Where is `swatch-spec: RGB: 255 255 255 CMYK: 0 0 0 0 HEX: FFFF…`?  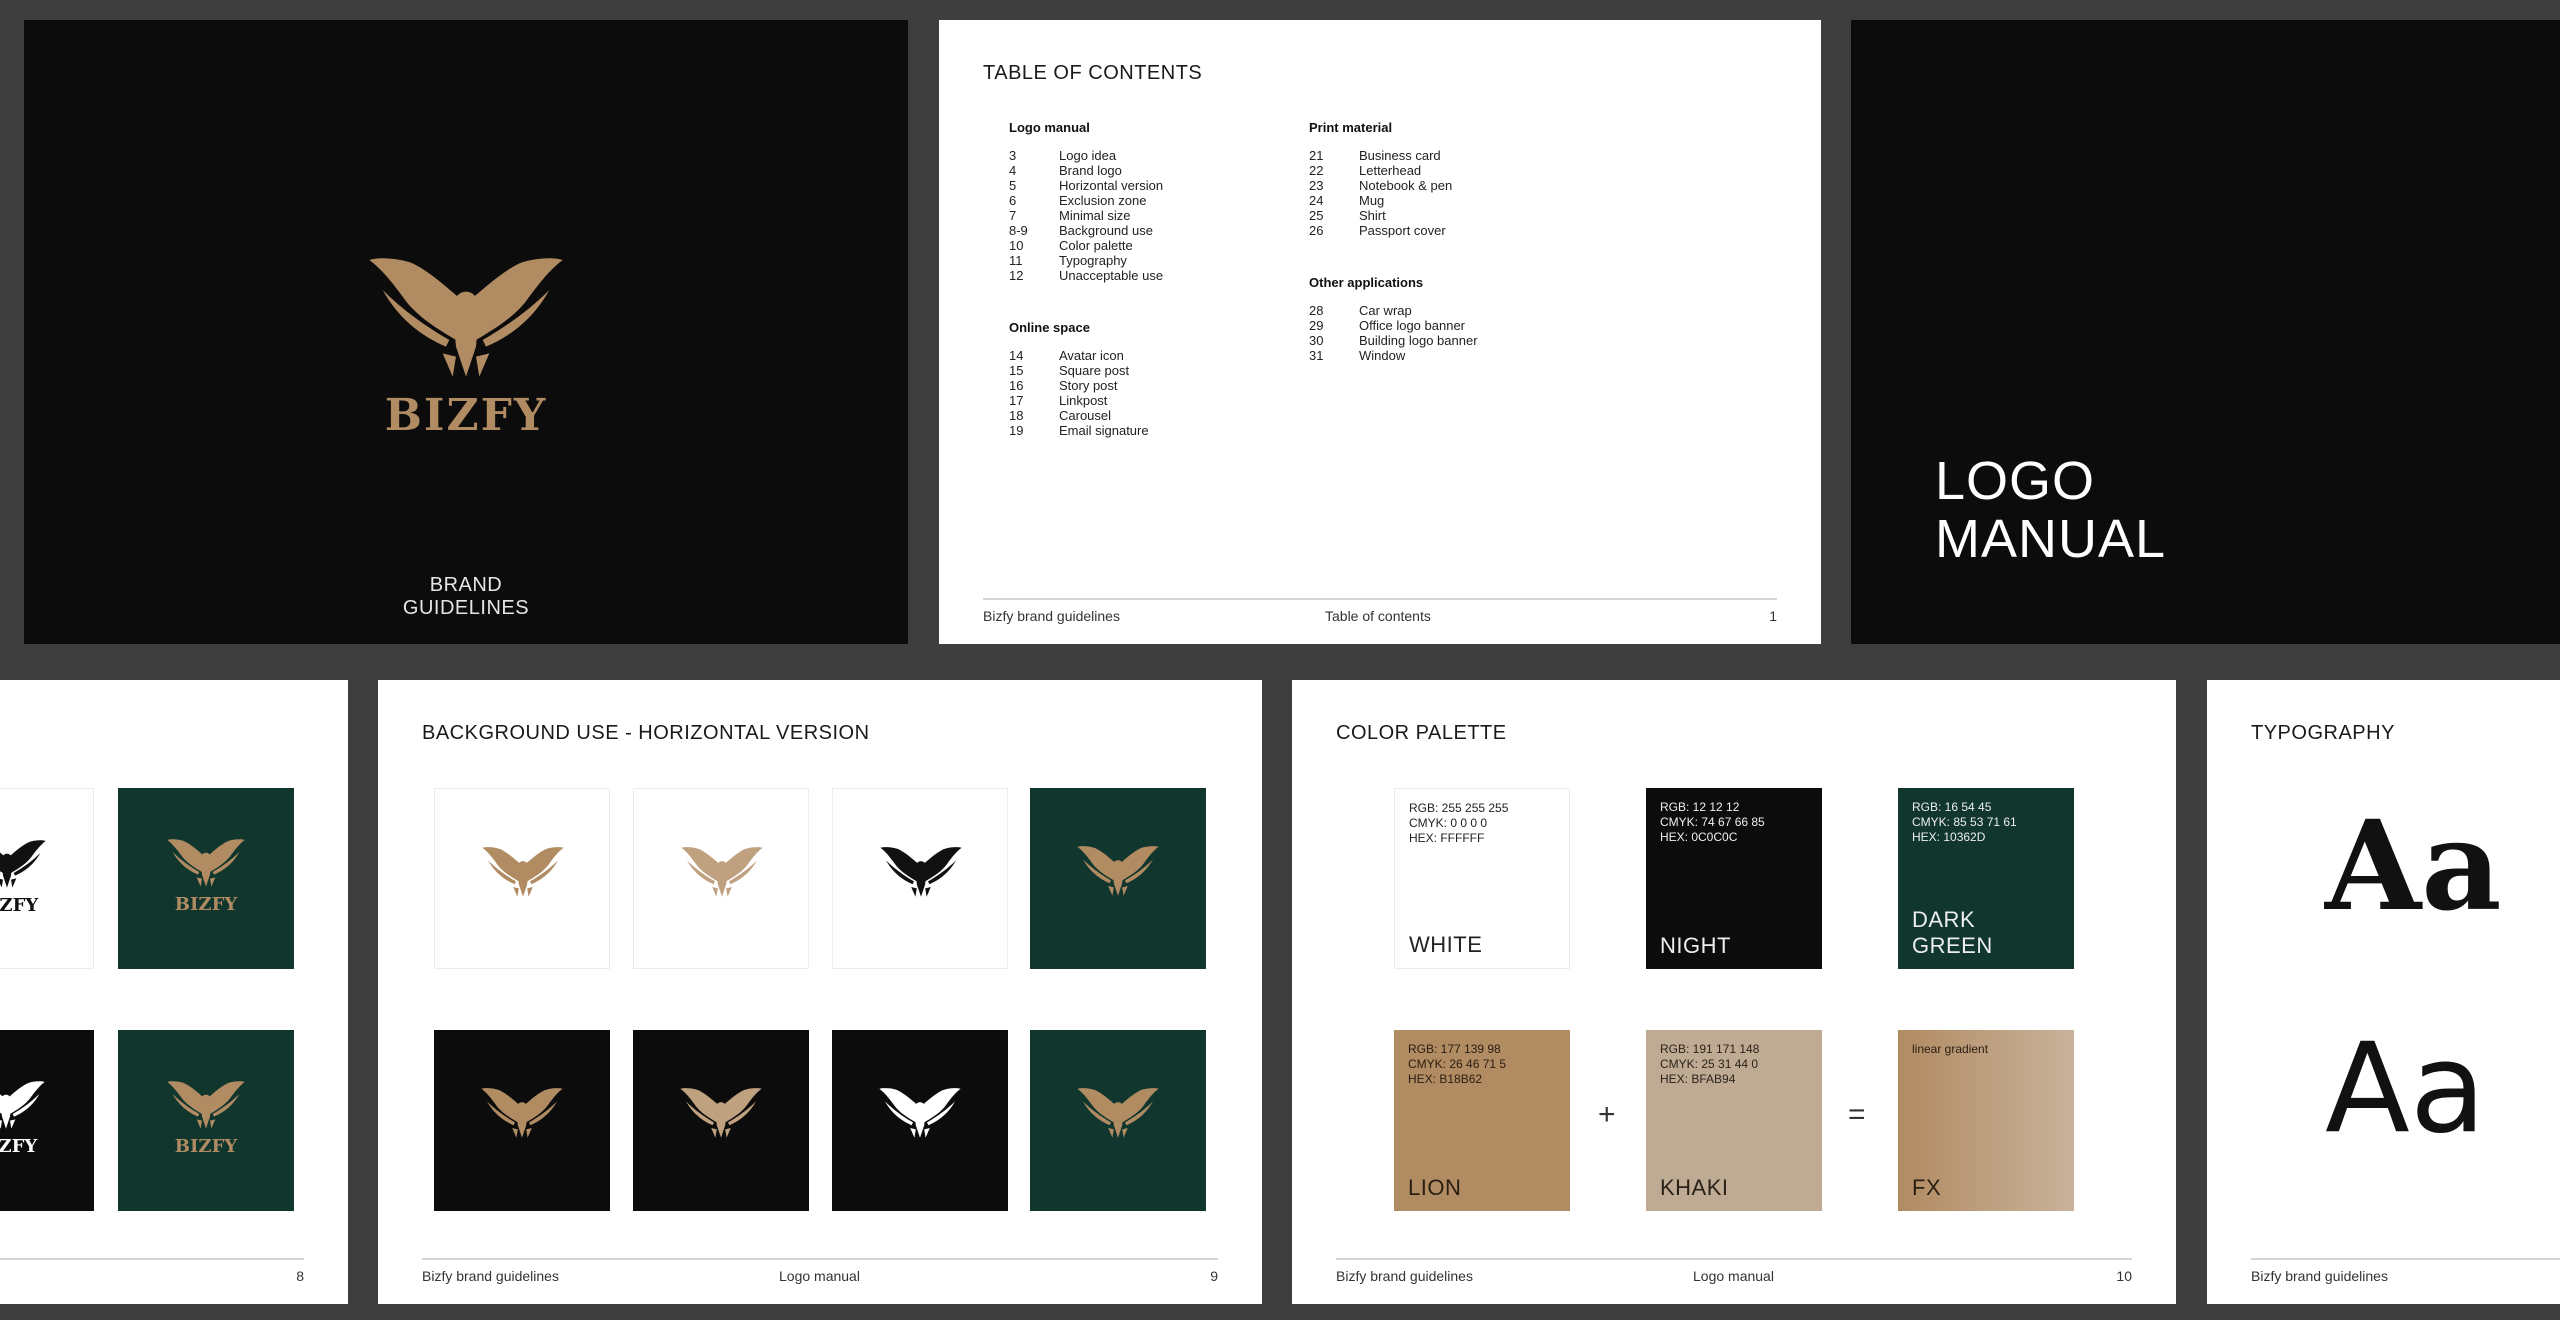
swatch-spec: RGB: 255 255 255 CMYK: 0 0 0 0 HEX: FFFF… is located at coordinates (1458, 823).